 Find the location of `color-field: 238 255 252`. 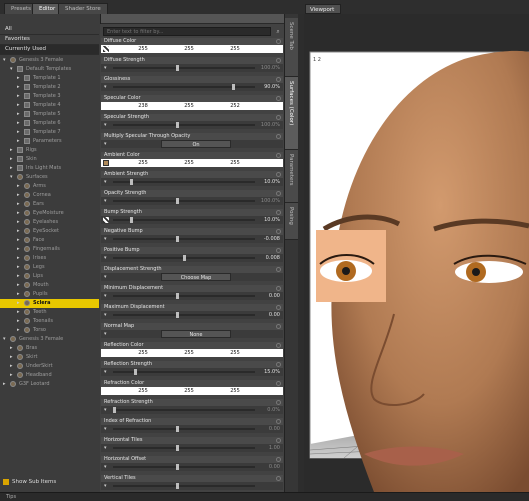

color-field: 238 255 252 is located at coordinates (192, 106).